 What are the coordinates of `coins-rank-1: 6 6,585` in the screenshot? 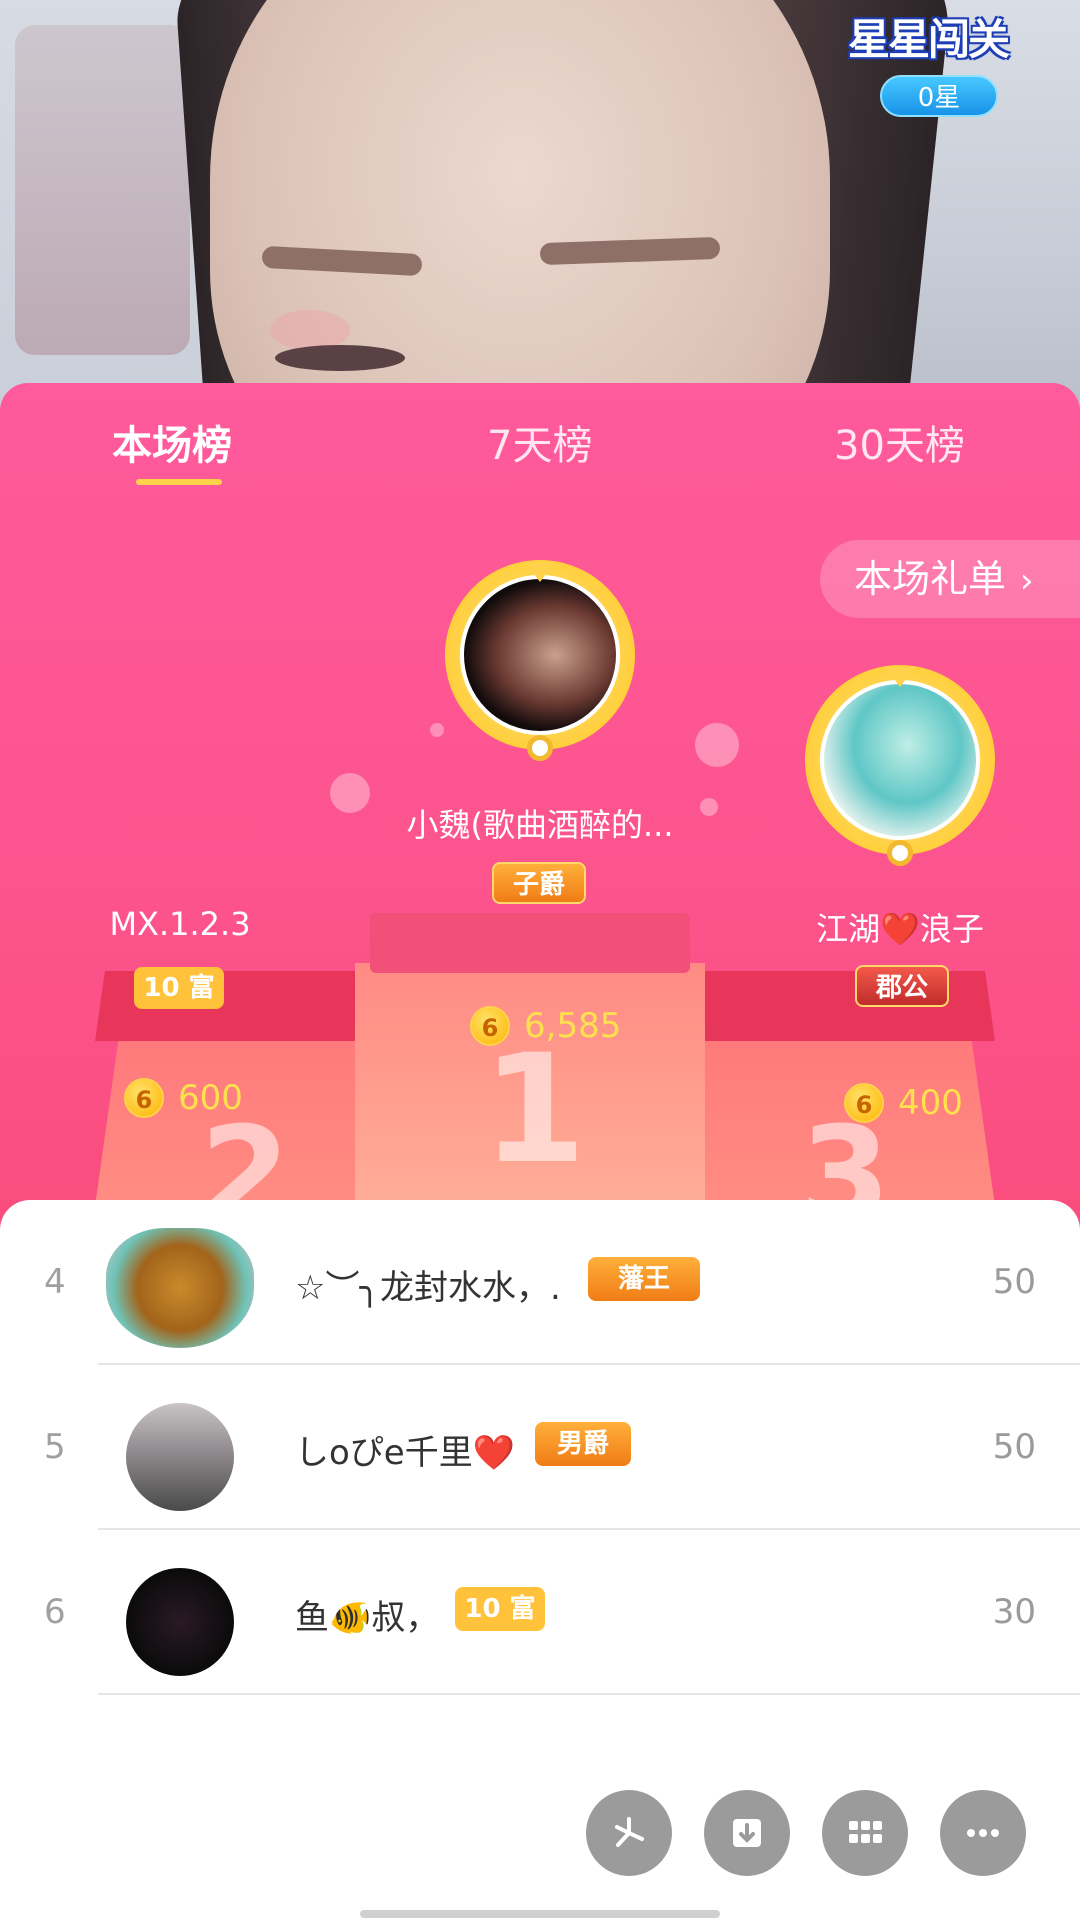 It's located at (545, 1026).